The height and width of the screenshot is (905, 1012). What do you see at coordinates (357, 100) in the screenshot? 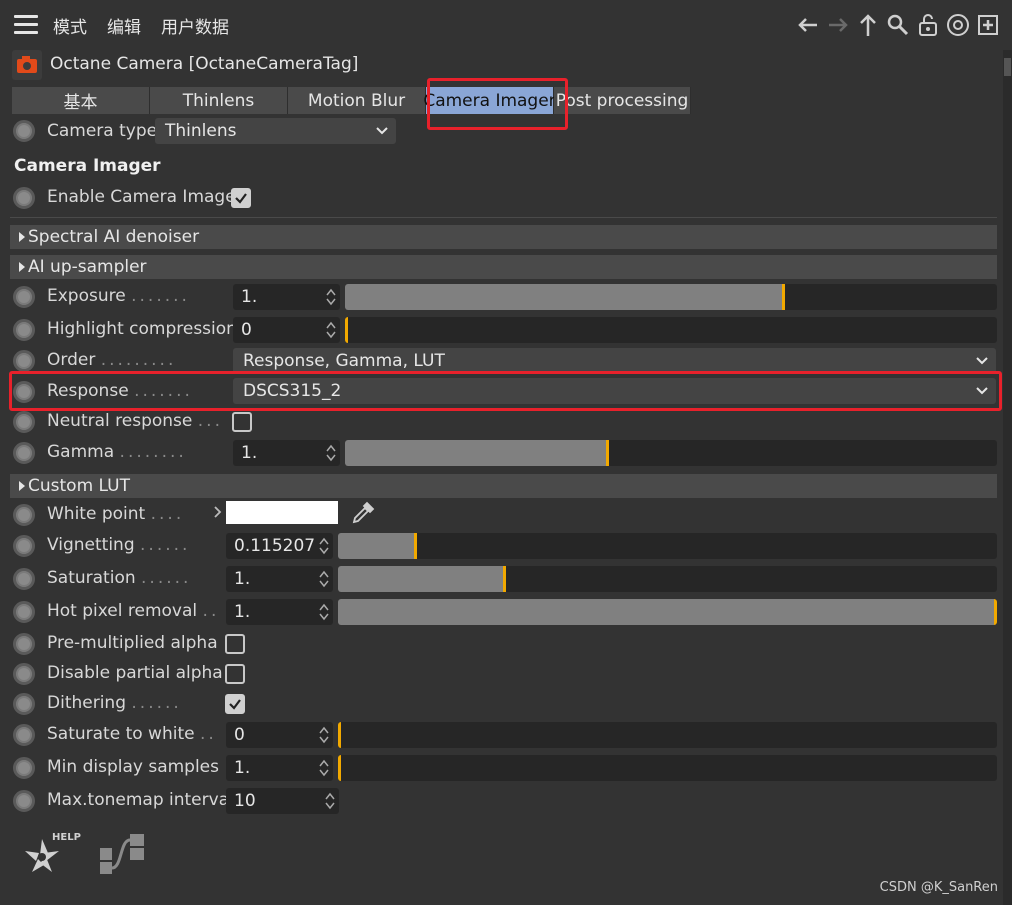
I see `tab-motion-blur: Motion Blur` at bounding box center [357, 100].